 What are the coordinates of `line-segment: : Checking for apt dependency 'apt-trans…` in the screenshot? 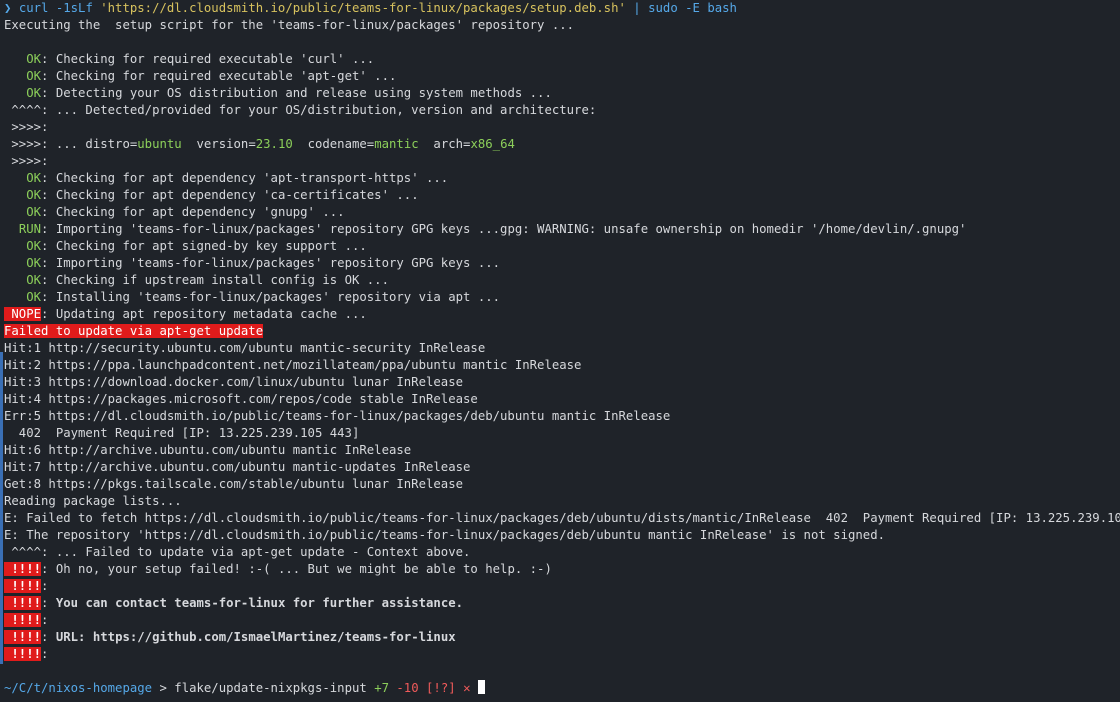 It's located at (245, 178).